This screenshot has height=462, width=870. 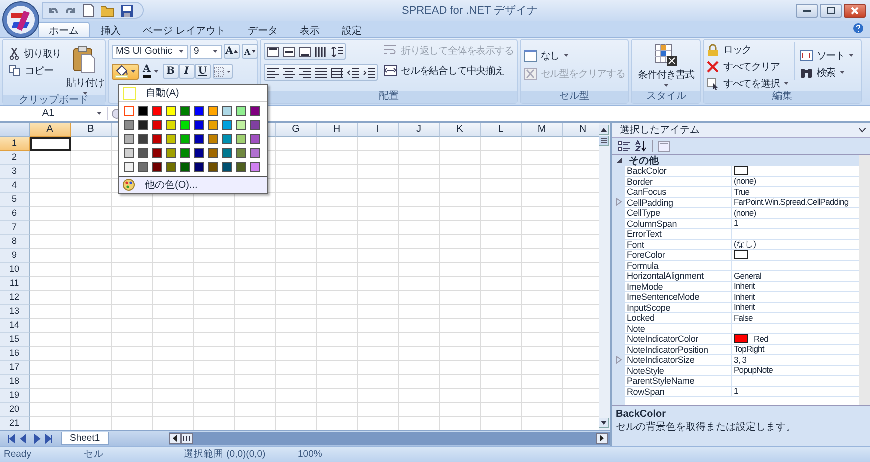 I want to click on row-header: 14, so click(x=15, y=326).